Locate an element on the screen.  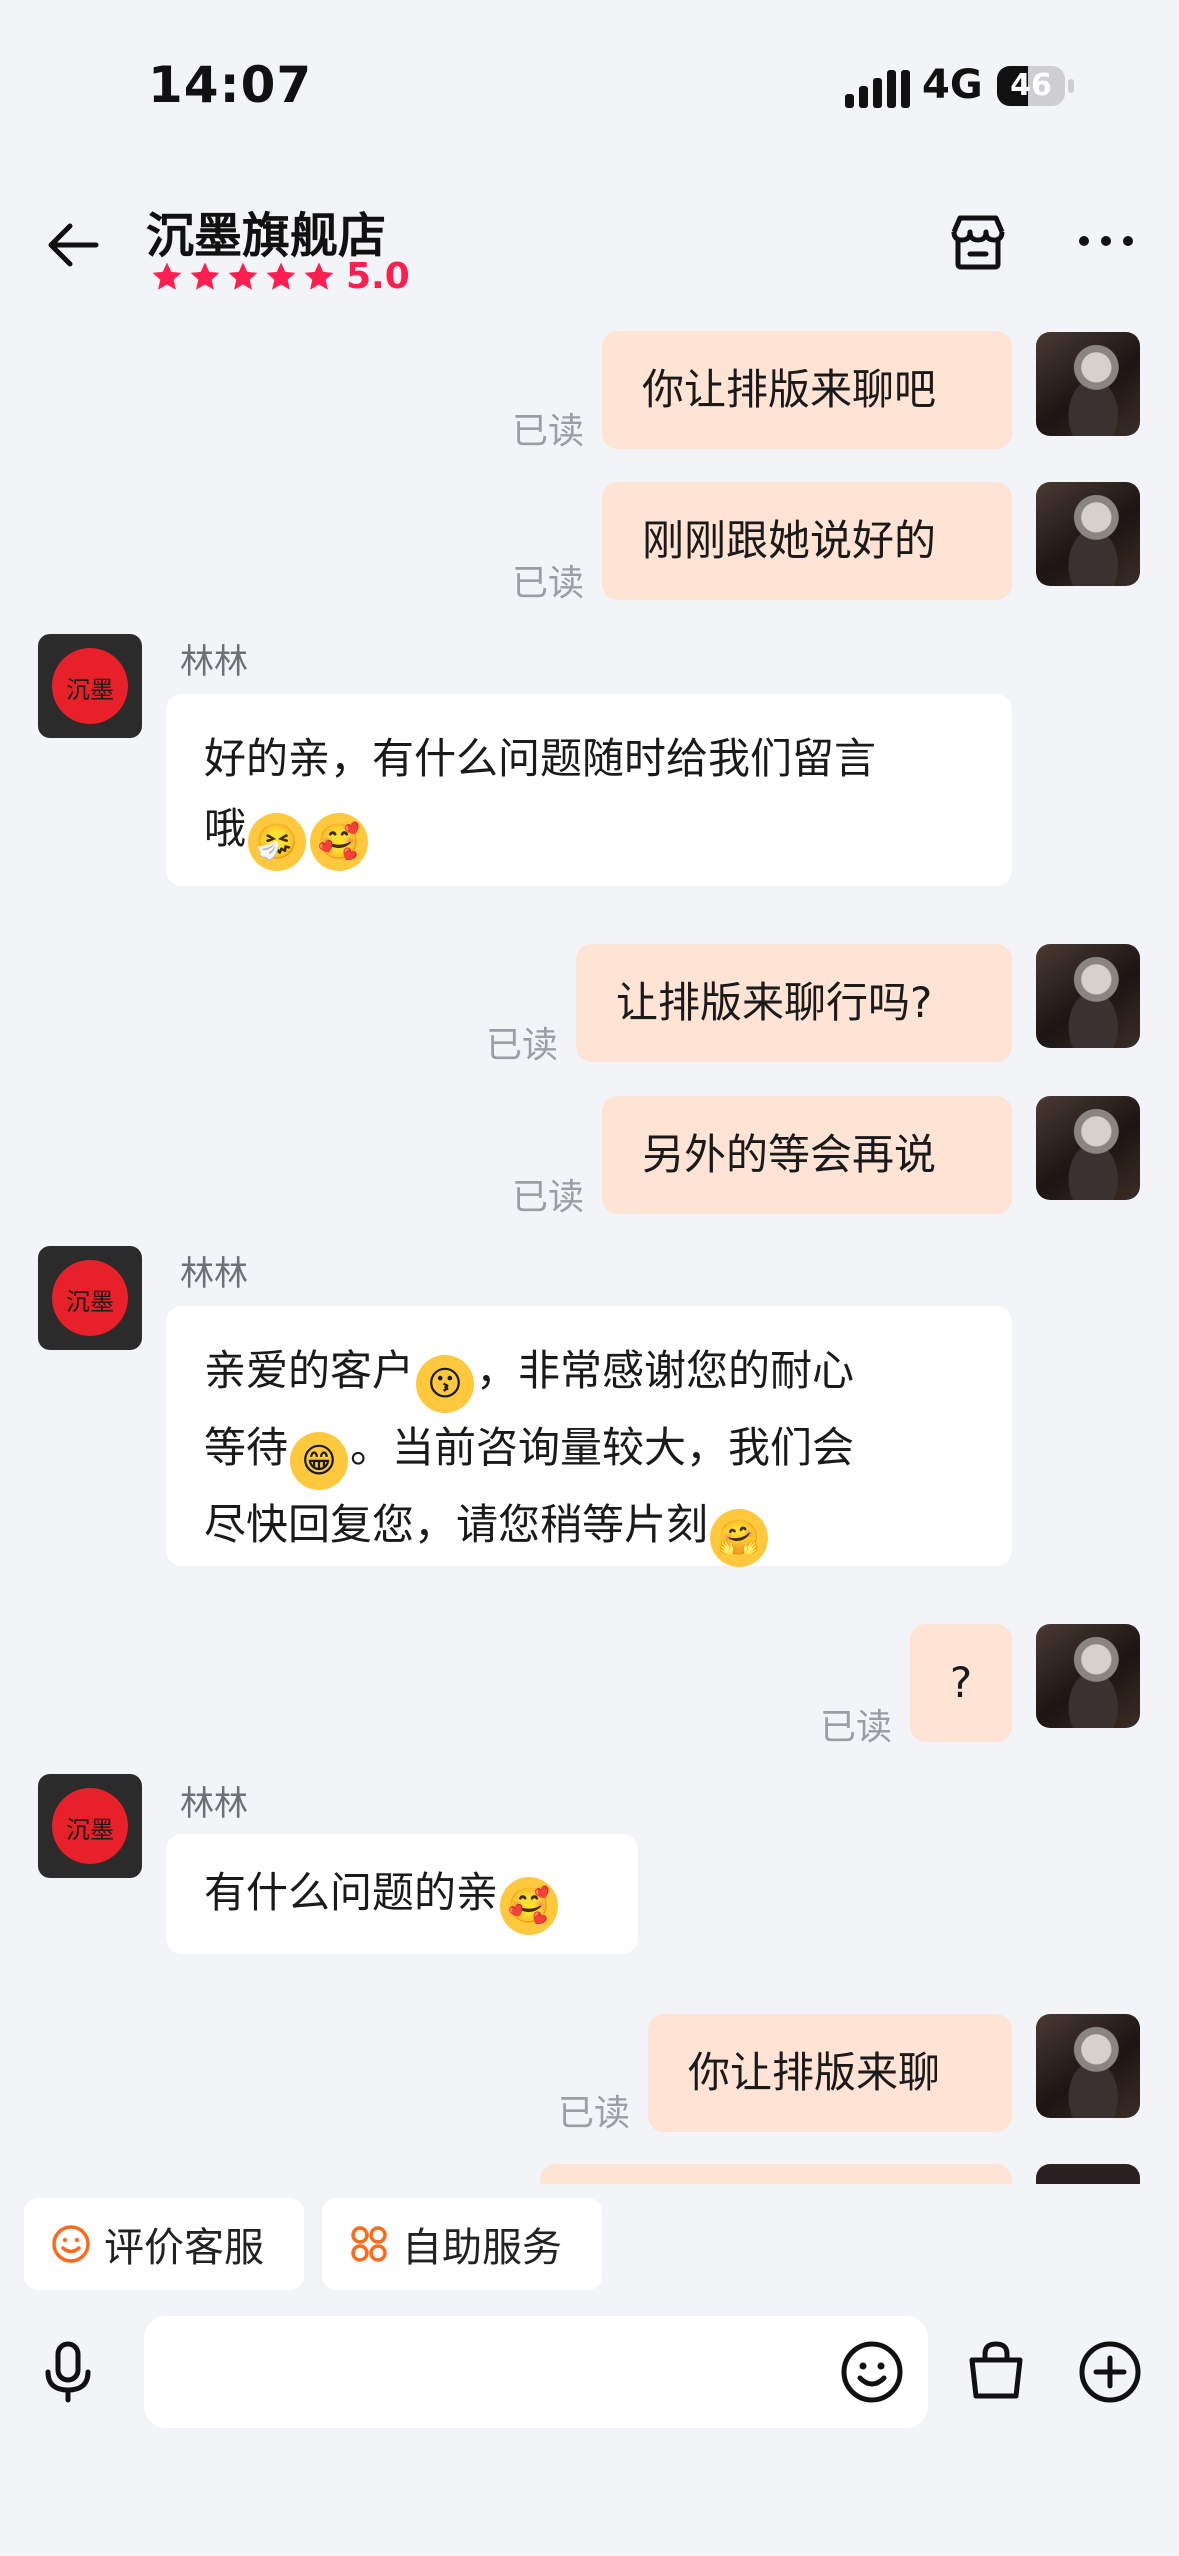
message-bubble-me: 让排版来聊行吗? is located at coordinates (794, 1003).